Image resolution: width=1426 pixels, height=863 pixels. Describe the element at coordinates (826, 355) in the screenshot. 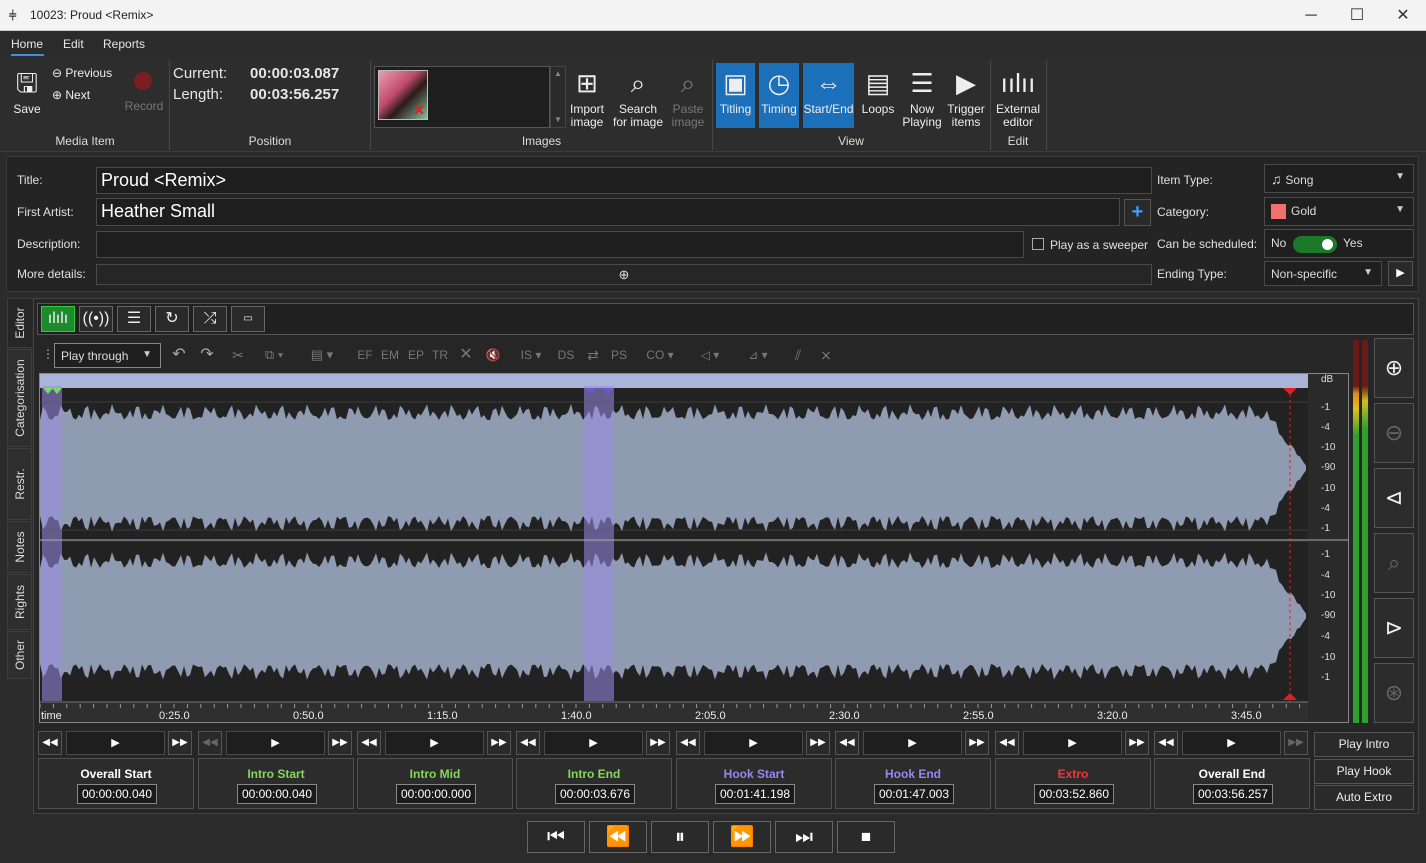

I see `marker-clear-button: ⨯` at that location.